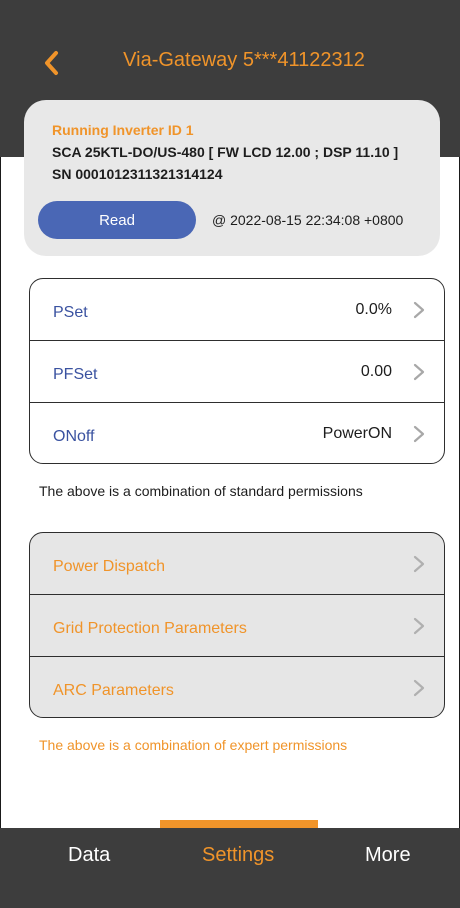 The width and height of the screenshot is (460, 908). I want to click on tab-settings: Settings, so click(238, 855).